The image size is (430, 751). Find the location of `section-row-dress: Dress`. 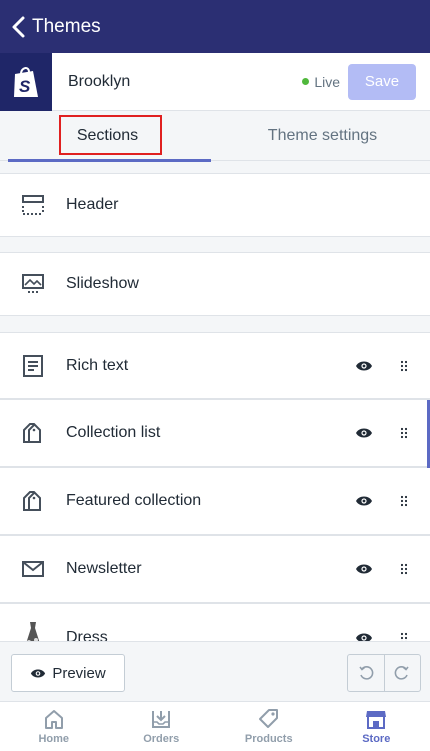

section-row-dress: Dress is located at coordinates (215, 622).